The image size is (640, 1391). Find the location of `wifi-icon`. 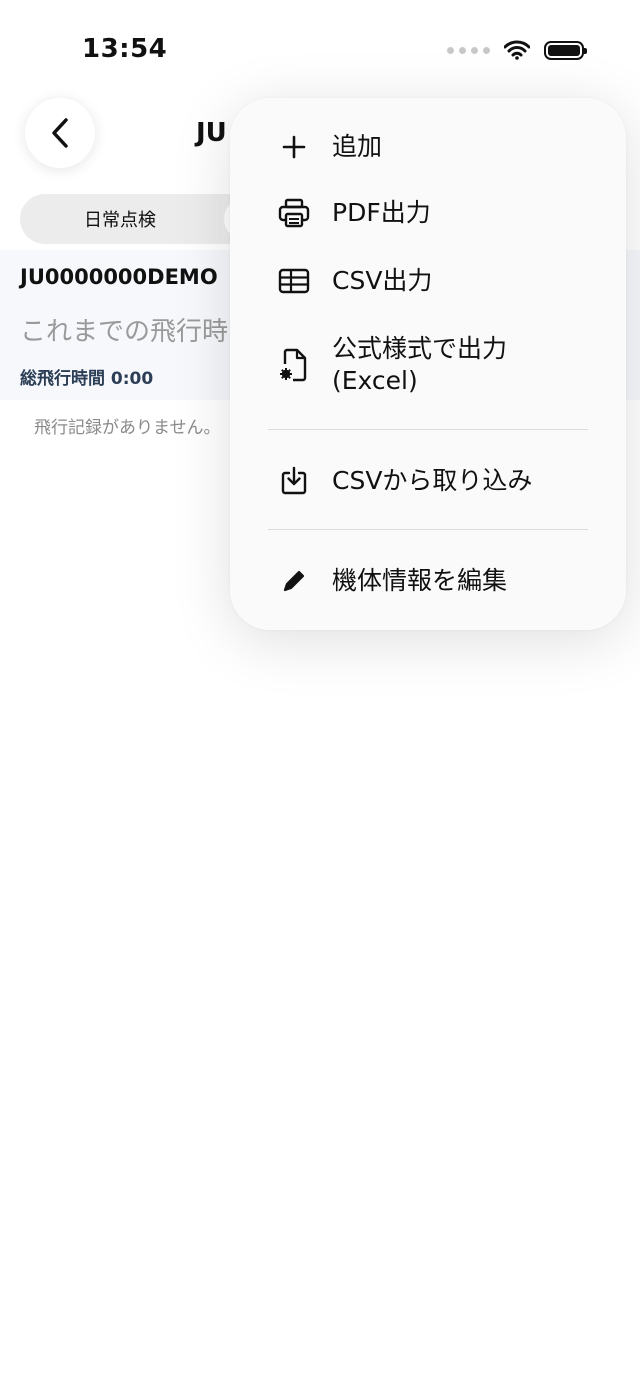

wifi-icon is located at coordinates (517, 50).